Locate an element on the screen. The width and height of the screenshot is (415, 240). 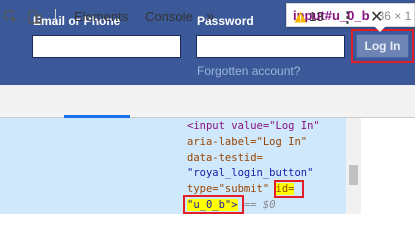
sidebar-pane is located at coordinates (388, 166).